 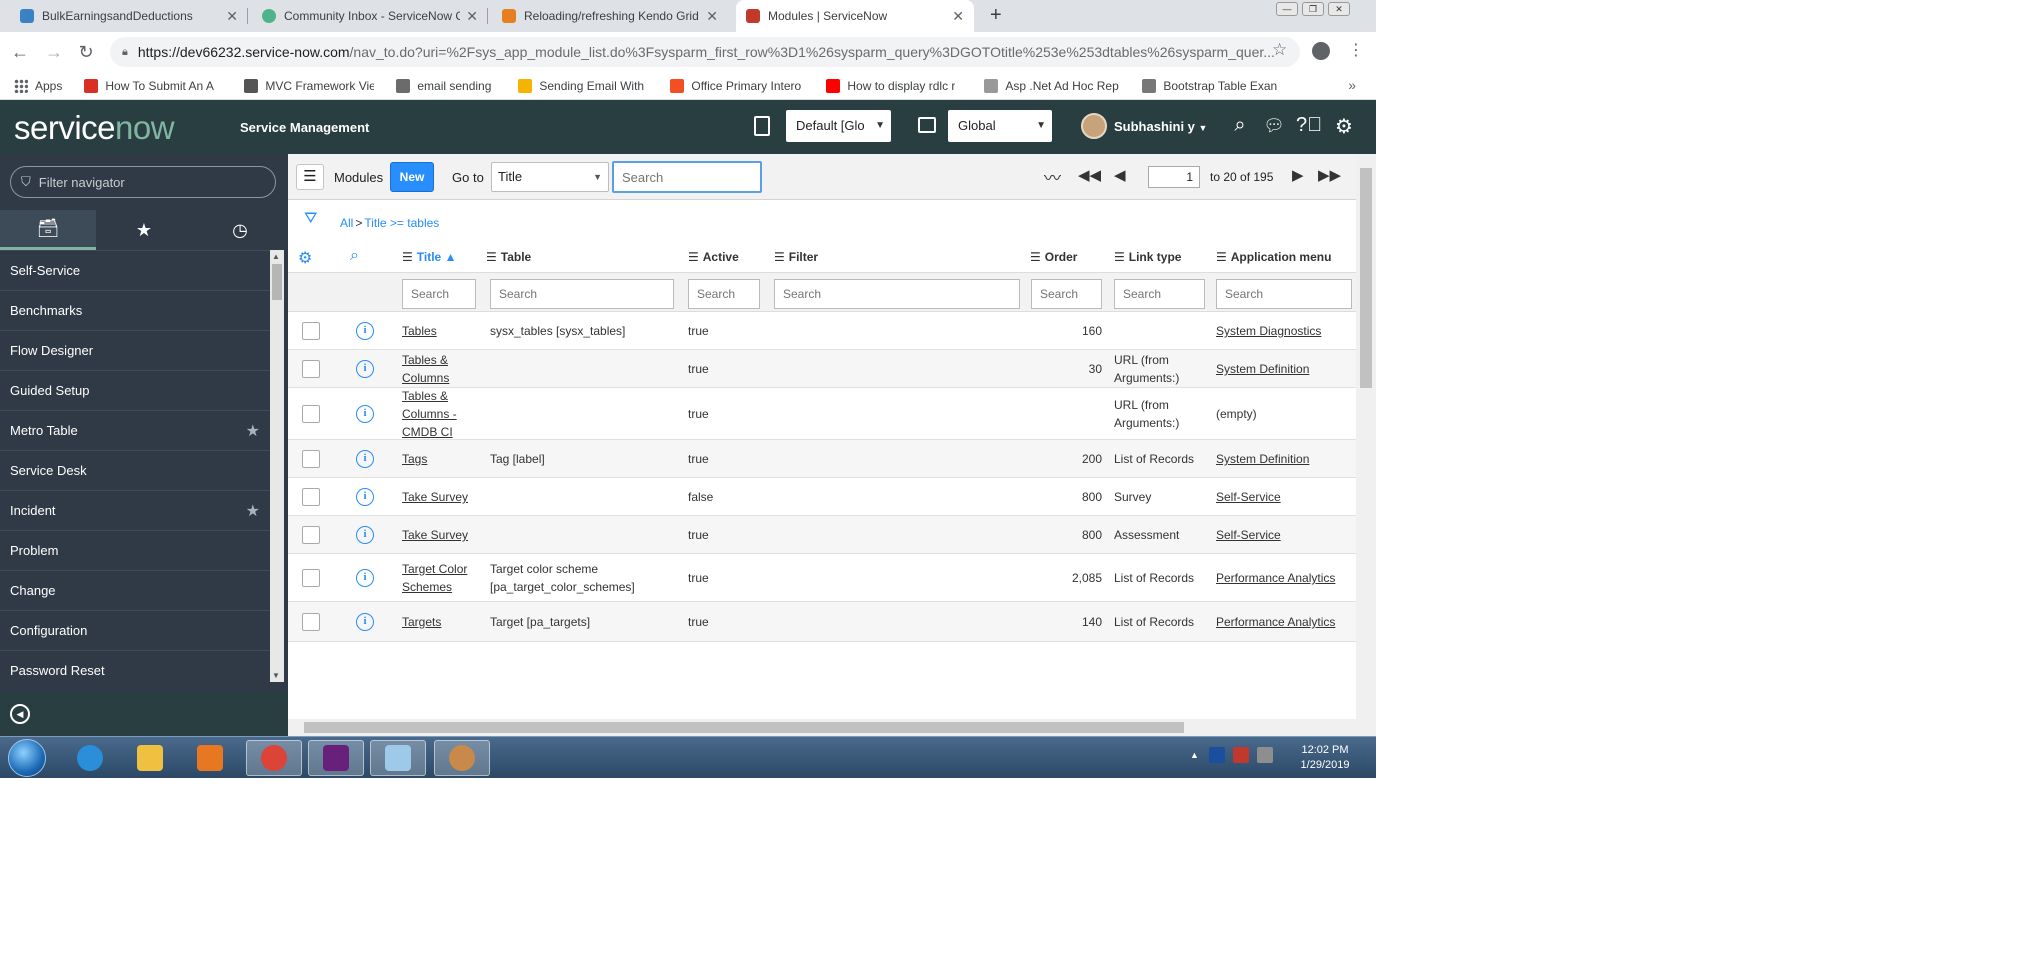 What do you see at coordinates (135, 430) in the screenshot?
I see `navigator-item-metro-table: Metro Table ★` at bounding box center [135, 430].